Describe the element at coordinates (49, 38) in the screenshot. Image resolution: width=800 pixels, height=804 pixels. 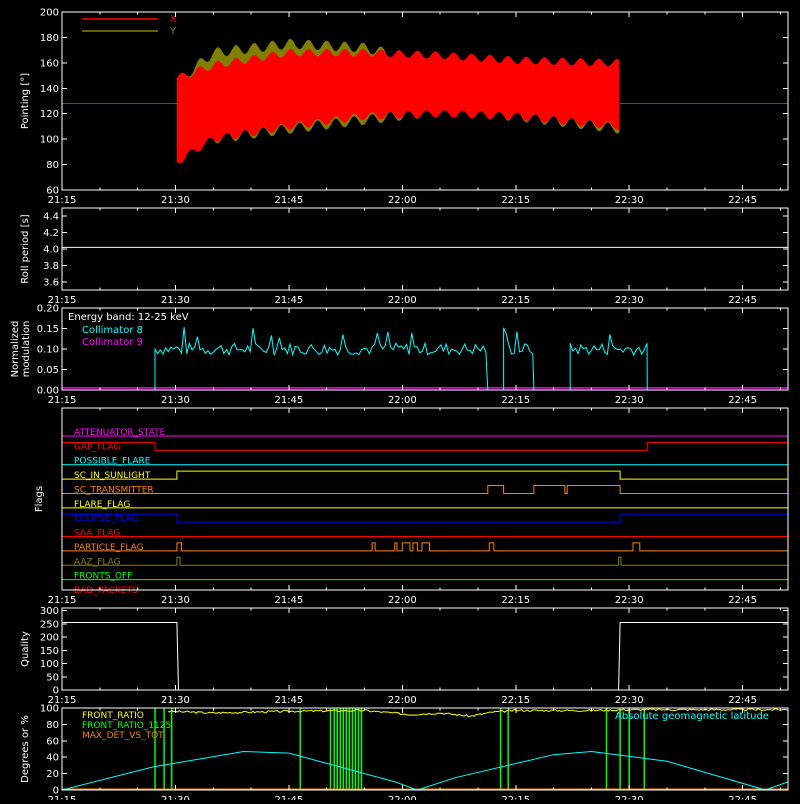
I see `y-tick-label: 180` at that location.